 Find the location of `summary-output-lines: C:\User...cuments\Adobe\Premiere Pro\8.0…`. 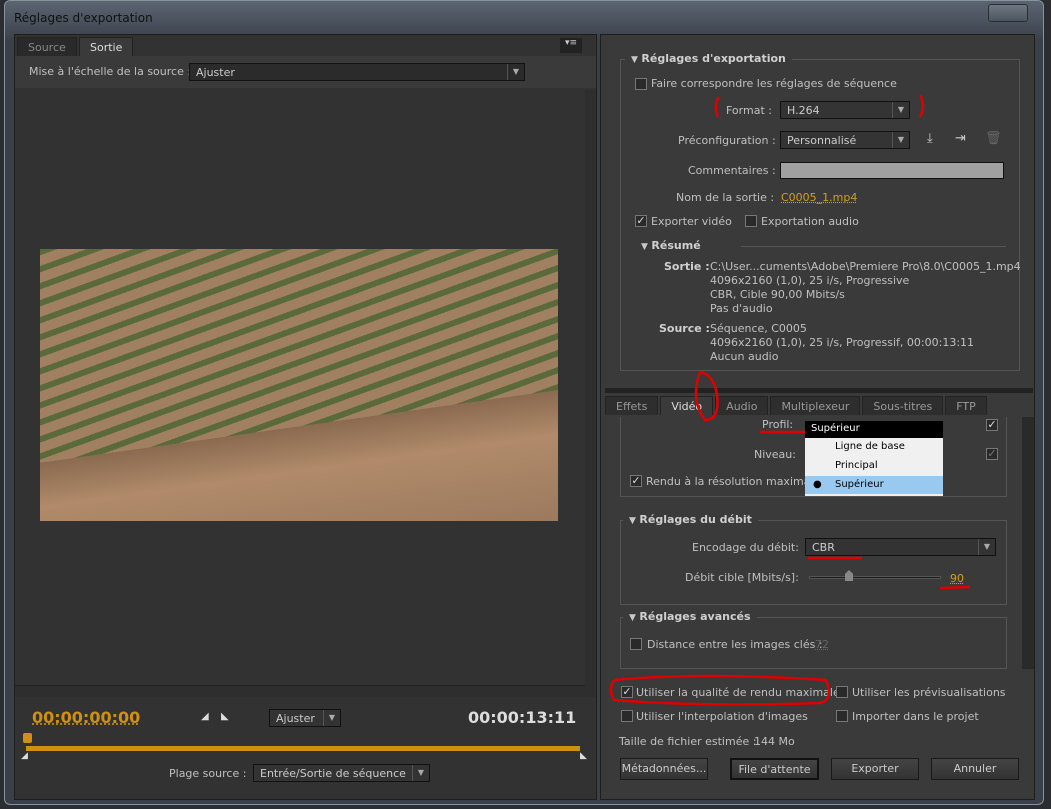

summary-output-lines: C:\User...cuments\Adobe\Premiere Pro\8.0… is located at coordinates (865, 287).